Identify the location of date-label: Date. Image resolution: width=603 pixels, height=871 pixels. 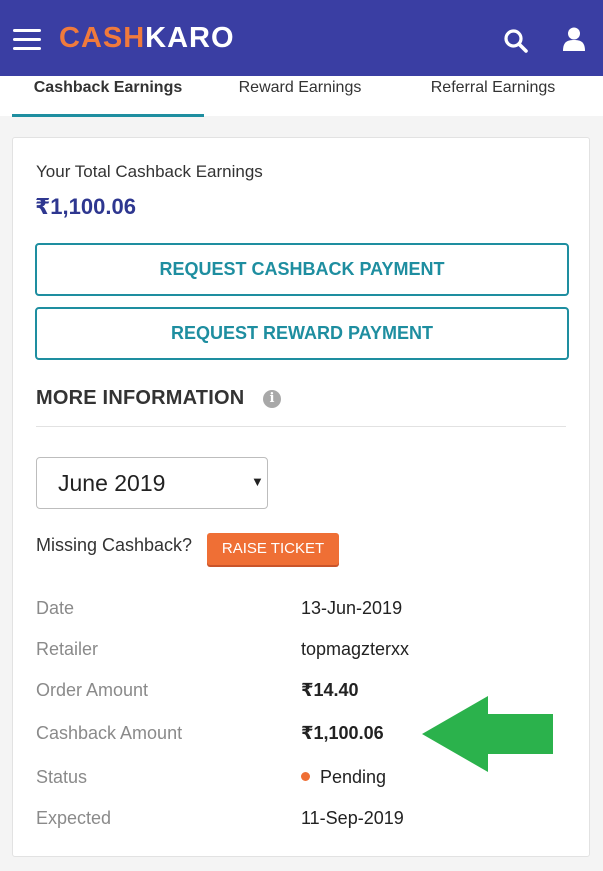
(55, 608).